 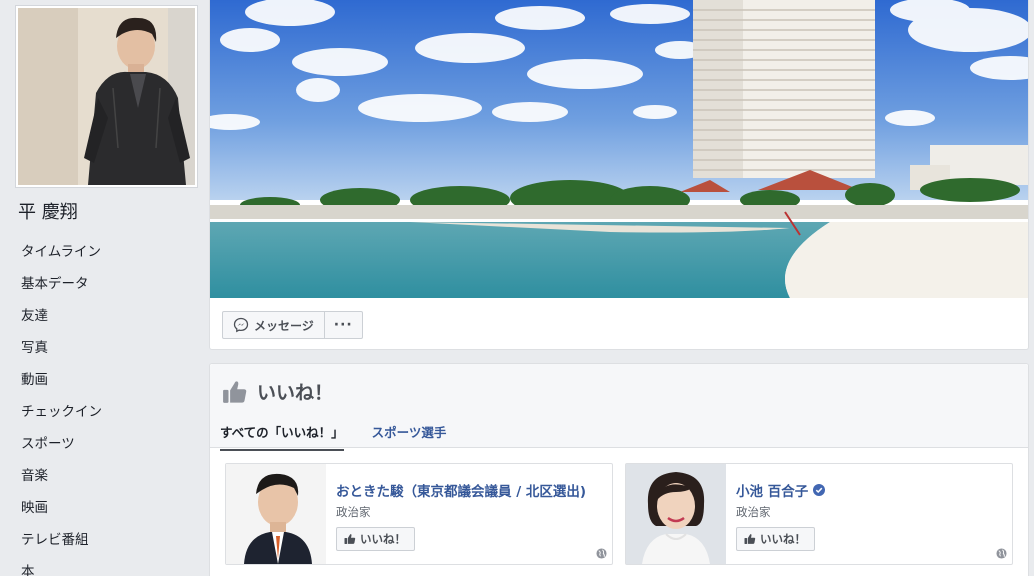 What do you see at coordinates (409, 436) in the screenshot?
I see `tab-athletes: スポーツ選手` at bounding box center [409, 436].